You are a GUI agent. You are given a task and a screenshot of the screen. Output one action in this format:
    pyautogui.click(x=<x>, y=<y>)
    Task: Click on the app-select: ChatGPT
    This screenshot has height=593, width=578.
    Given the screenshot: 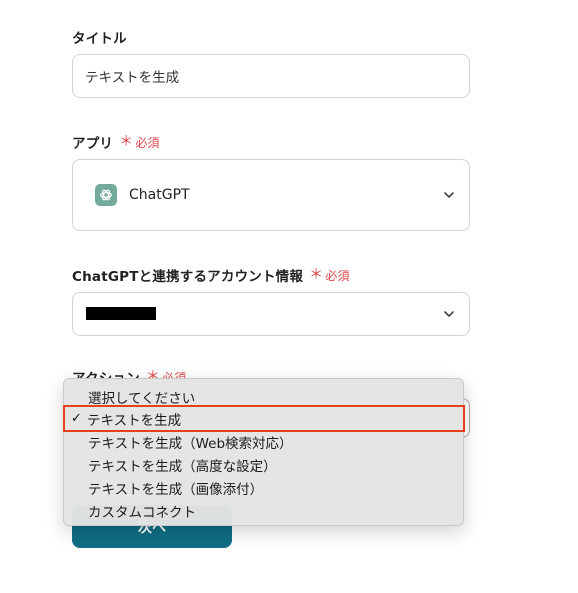 What is the action you would take?
    pyautogui.click(x=271, y=195)
    